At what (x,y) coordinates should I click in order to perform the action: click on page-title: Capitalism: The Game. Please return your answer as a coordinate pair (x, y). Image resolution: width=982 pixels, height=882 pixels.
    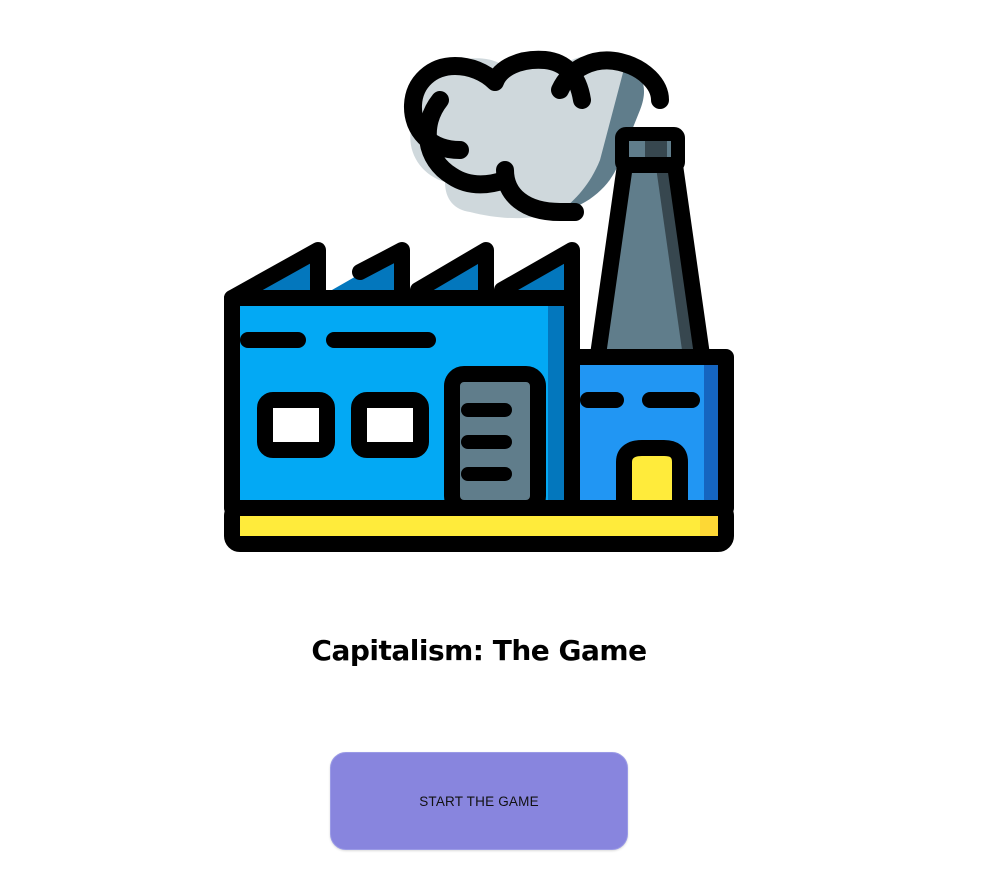
    Looking at the image, I should click on (479, 650).